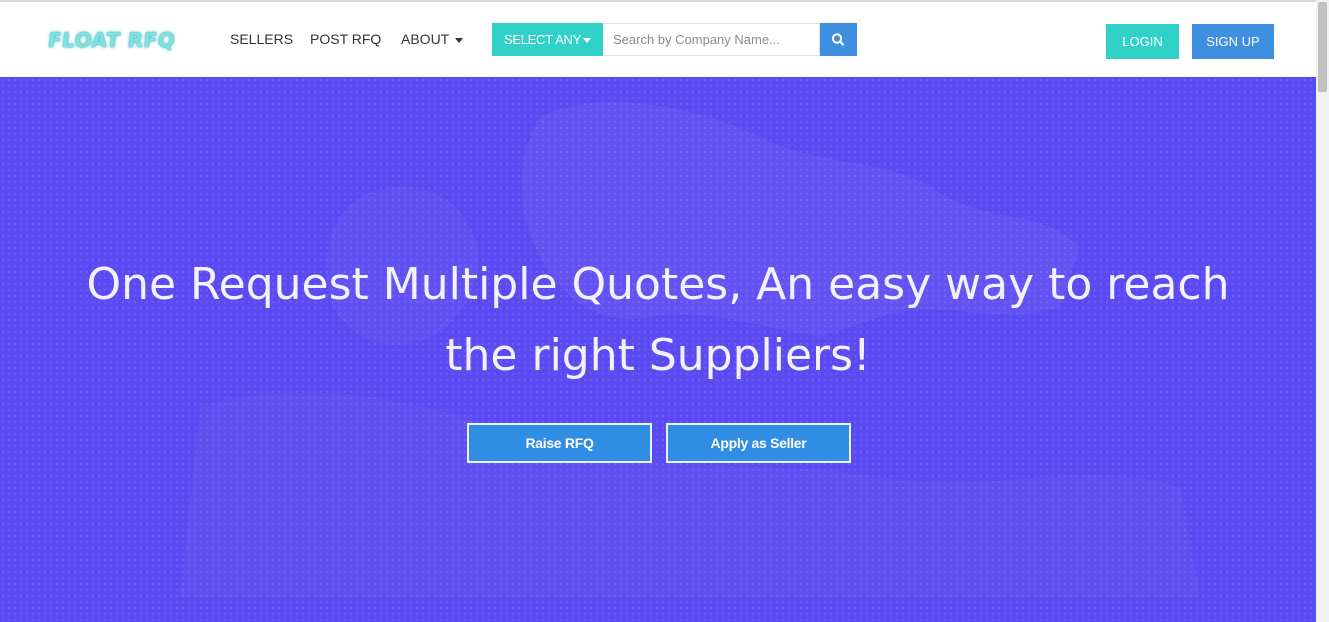 Image resolution: width=1329 pixels, height=622 pixels. What do you see at coordinates (758, 443) in the screenshot?
I see `apply-as-seller-button: Apply as Seller` at bounding box center [758, 443].